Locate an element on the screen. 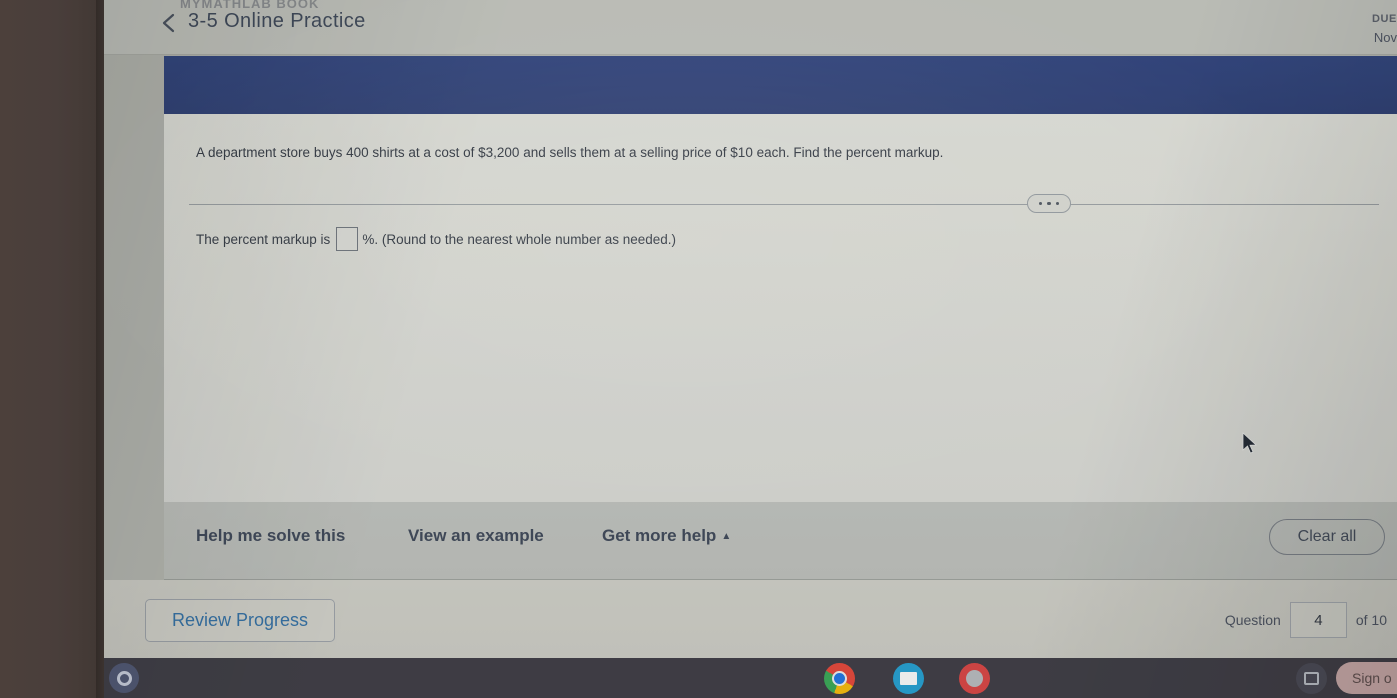 This screenshot has width=1397, height=698. news-app-icon is located at coordinates (908, 678).